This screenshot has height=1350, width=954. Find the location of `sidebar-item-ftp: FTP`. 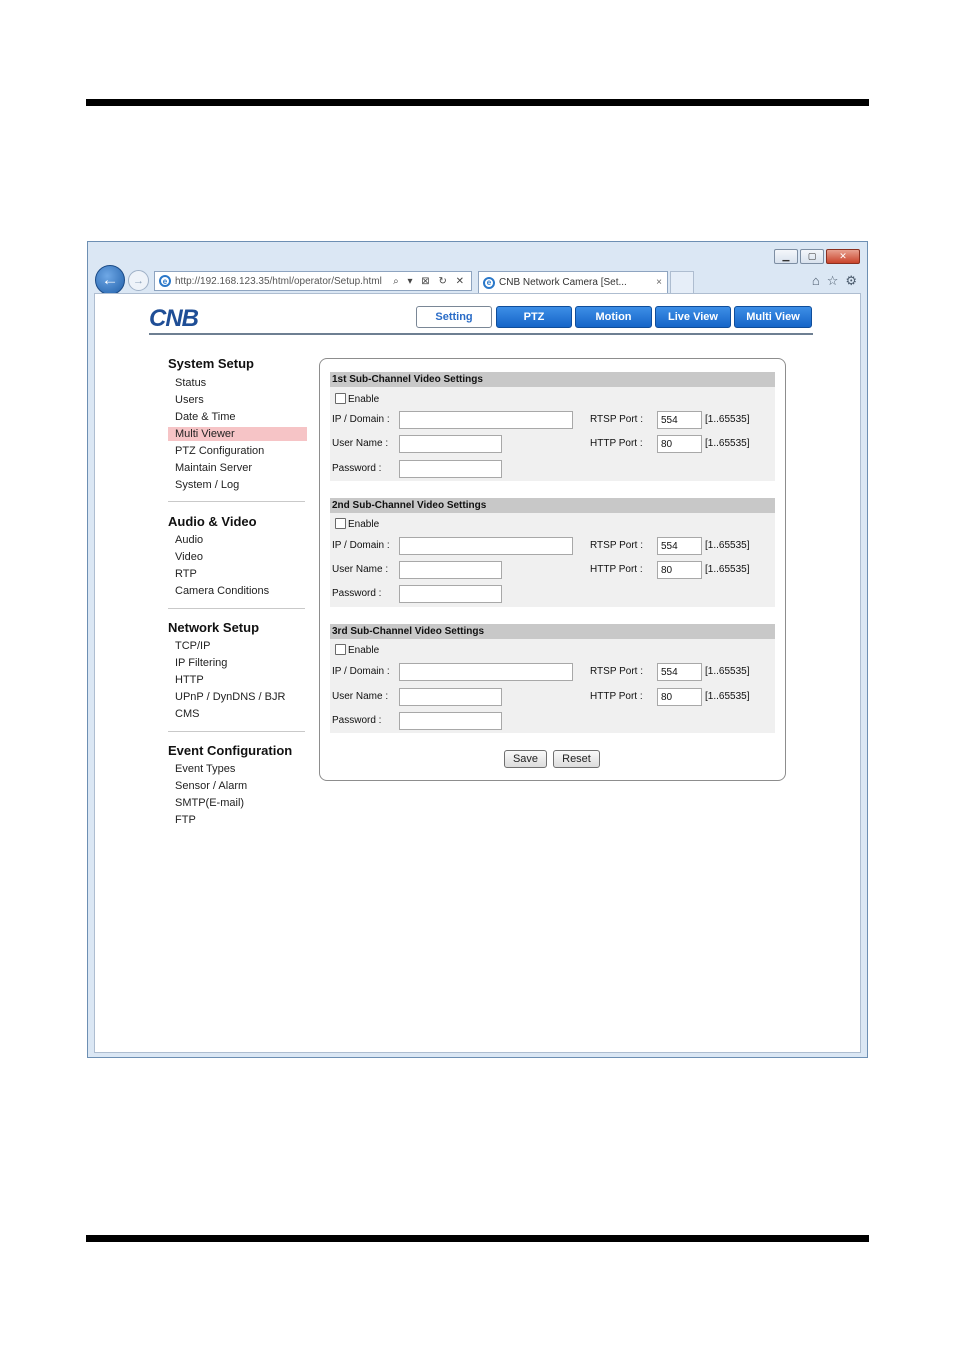

sidebar-item-ftp: FTP is located at coordinates (185, 820).